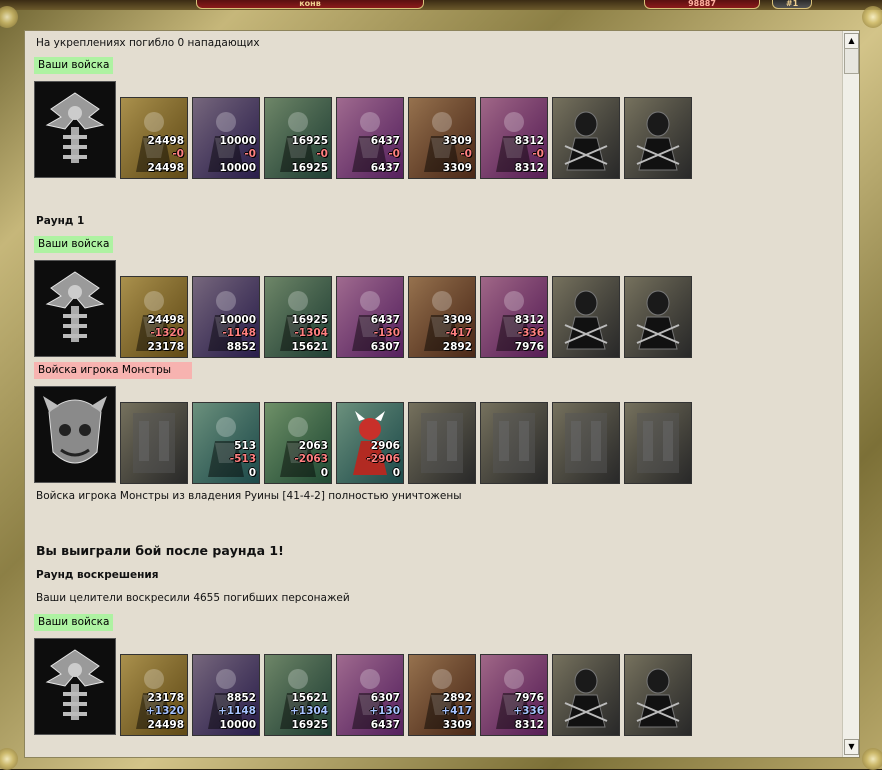 The height and width of the screenshot is (770, 882). What do you see at coordinates (385, 698) in the screenshot?
I see `unit-count-before: 6307` at bounding box center [385, 698].